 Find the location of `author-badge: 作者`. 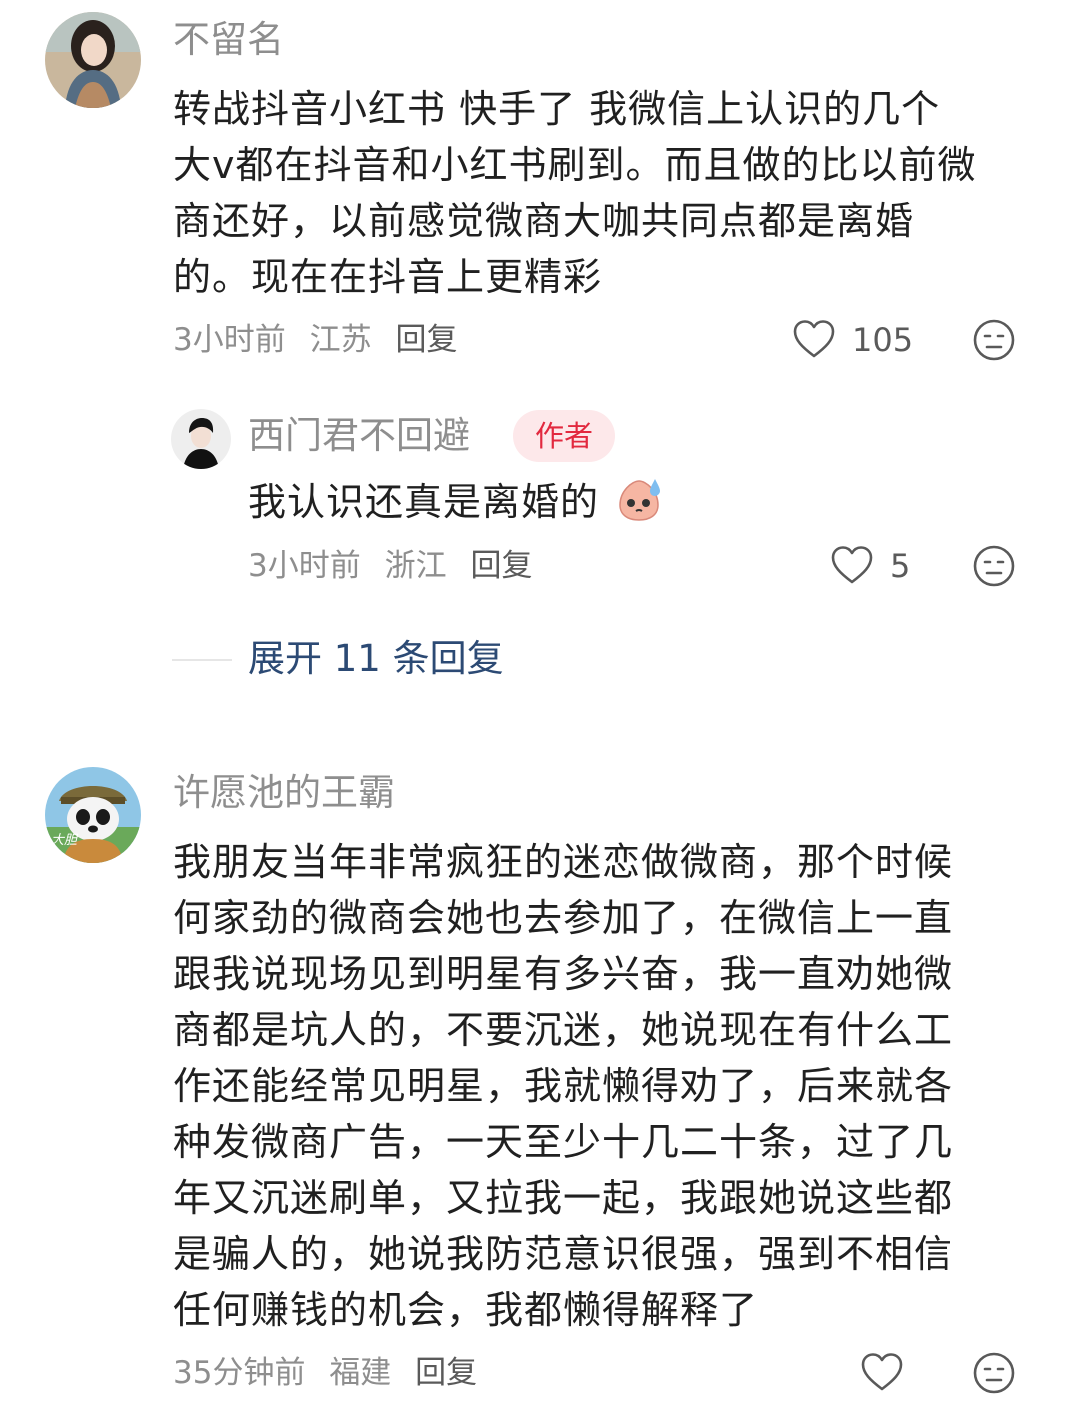

author-badge: 作者 is located at coordinates (564, 436).